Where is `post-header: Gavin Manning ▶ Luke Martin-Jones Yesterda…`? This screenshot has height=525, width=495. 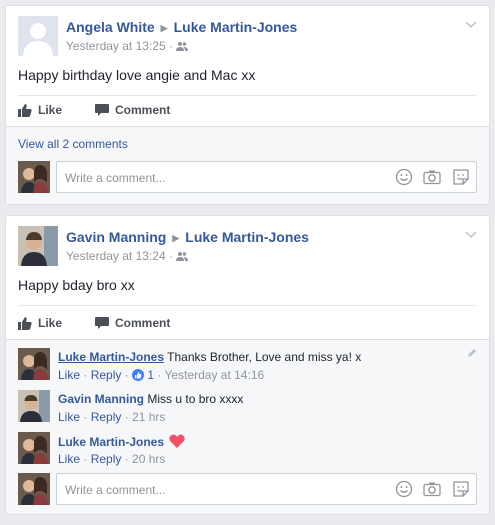
post-header: Gavin Manning ▶ Luke Martin-Jones Yesterda… is located at coordinates (248, 247).